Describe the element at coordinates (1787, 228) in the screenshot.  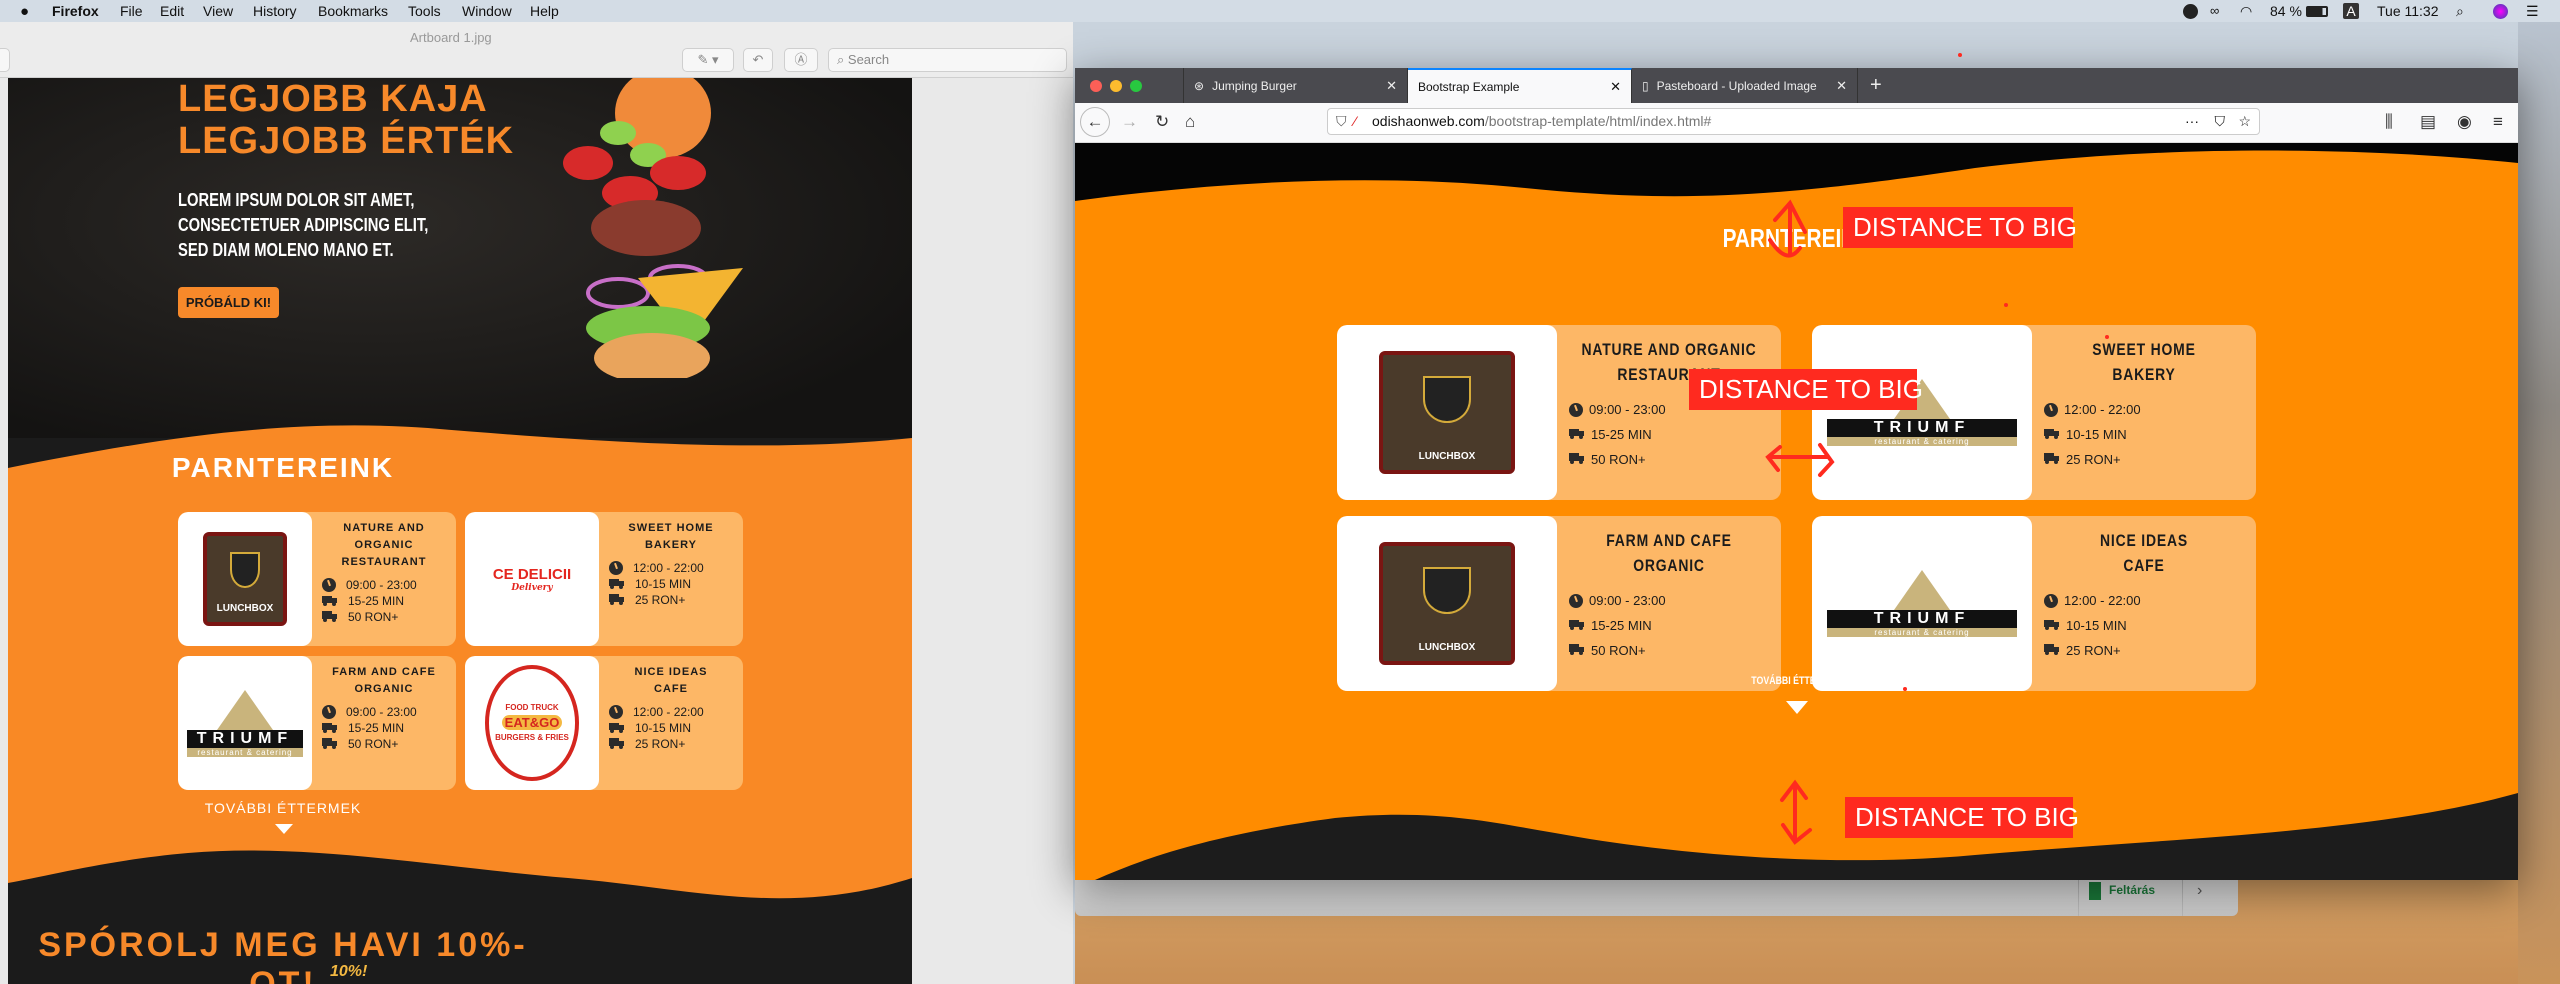
I see `vertical-arrow-top` at that location.